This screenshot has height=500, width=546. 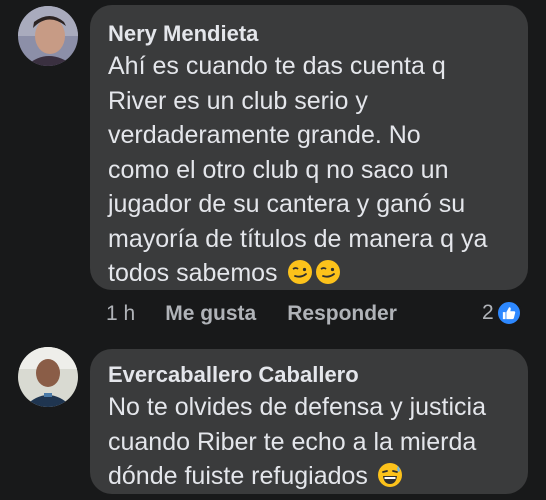 I want to click on comment-author: Evercaballero Caballero, so click(x=233, y=375).